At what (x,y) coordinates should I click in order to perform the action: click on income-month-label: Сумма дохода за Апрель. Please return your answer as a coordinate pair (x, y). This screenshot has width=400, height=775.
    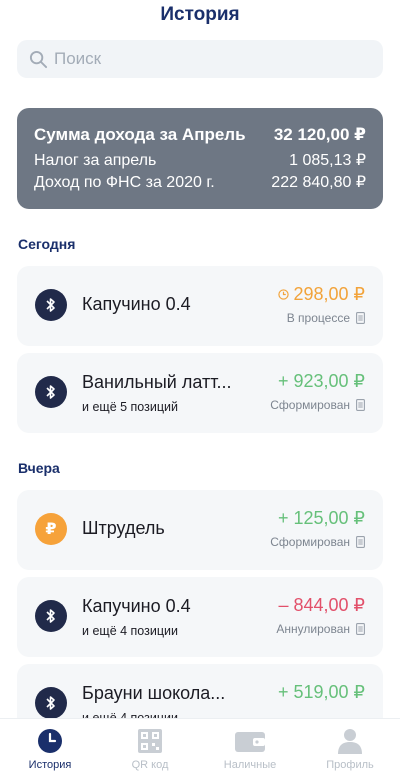
    Looking at the image, I should click on (140, 134).